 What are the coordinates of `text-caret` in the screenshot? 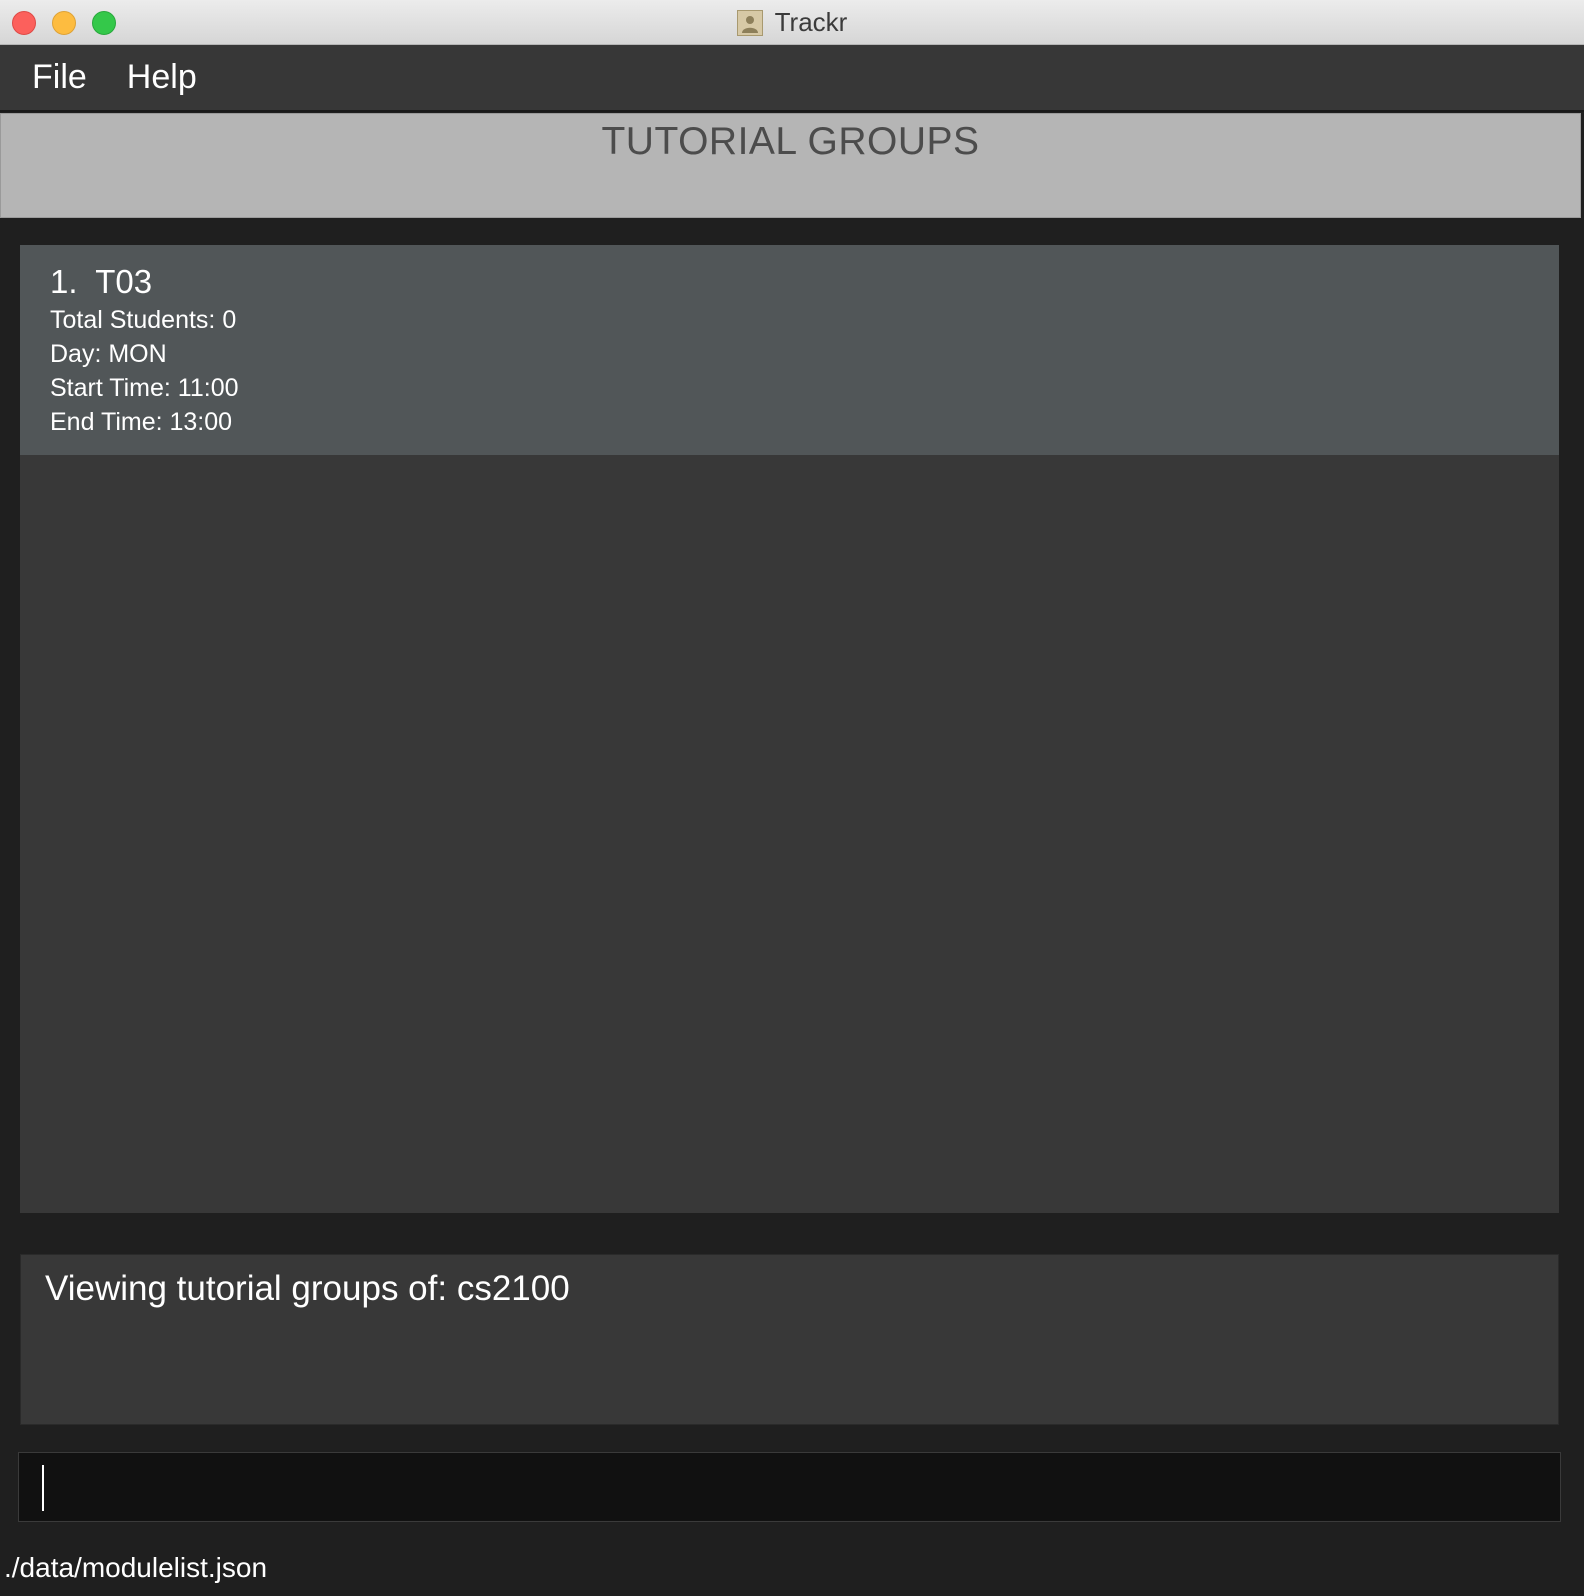 It's located at (43, 1488).